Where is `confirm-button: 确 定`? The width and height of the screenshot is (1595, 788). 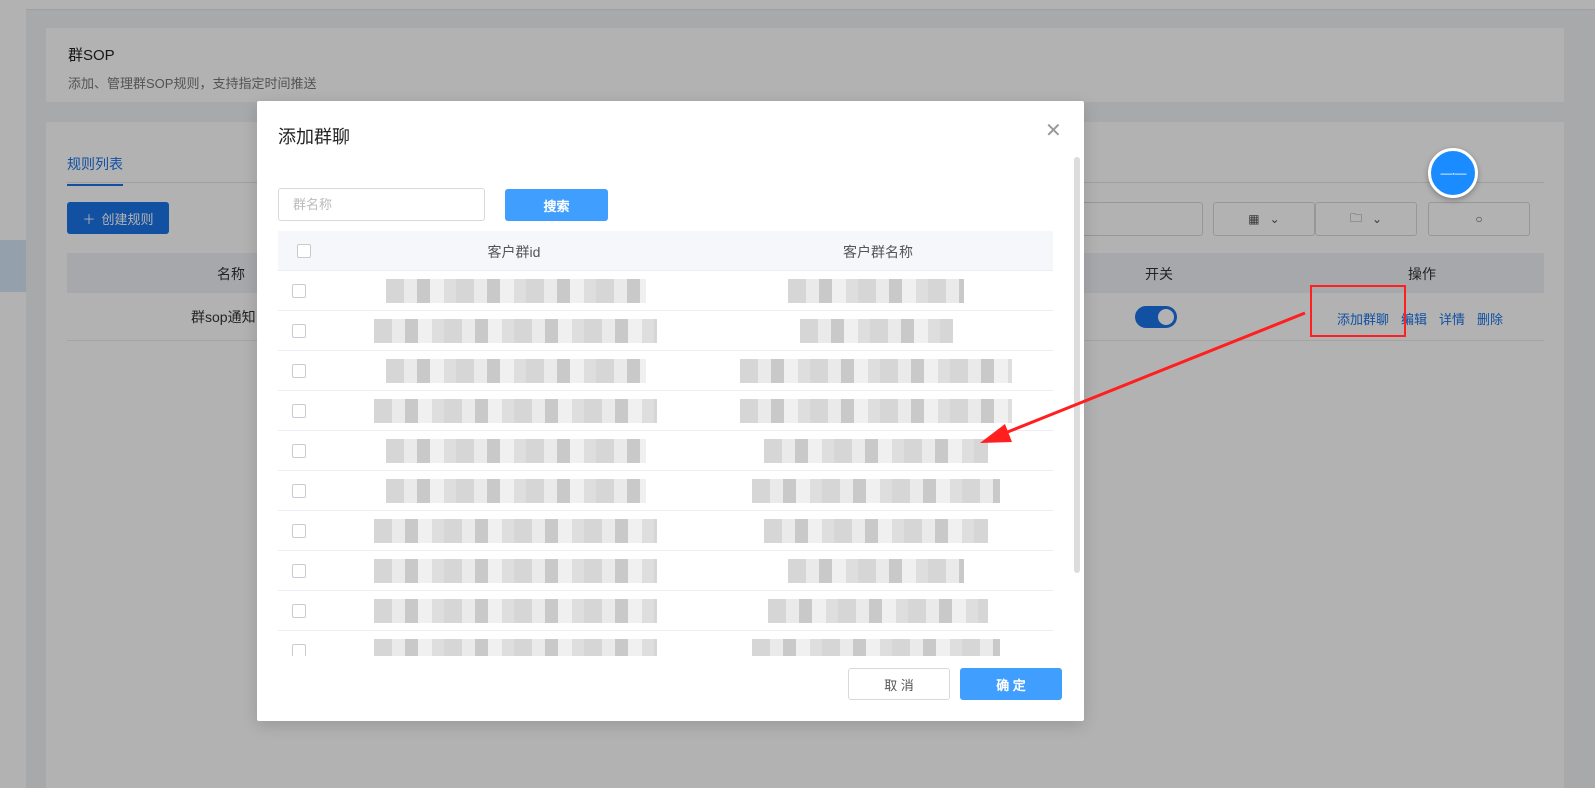
confirm-button: 确 定 is located at coordinates (1011, 684).